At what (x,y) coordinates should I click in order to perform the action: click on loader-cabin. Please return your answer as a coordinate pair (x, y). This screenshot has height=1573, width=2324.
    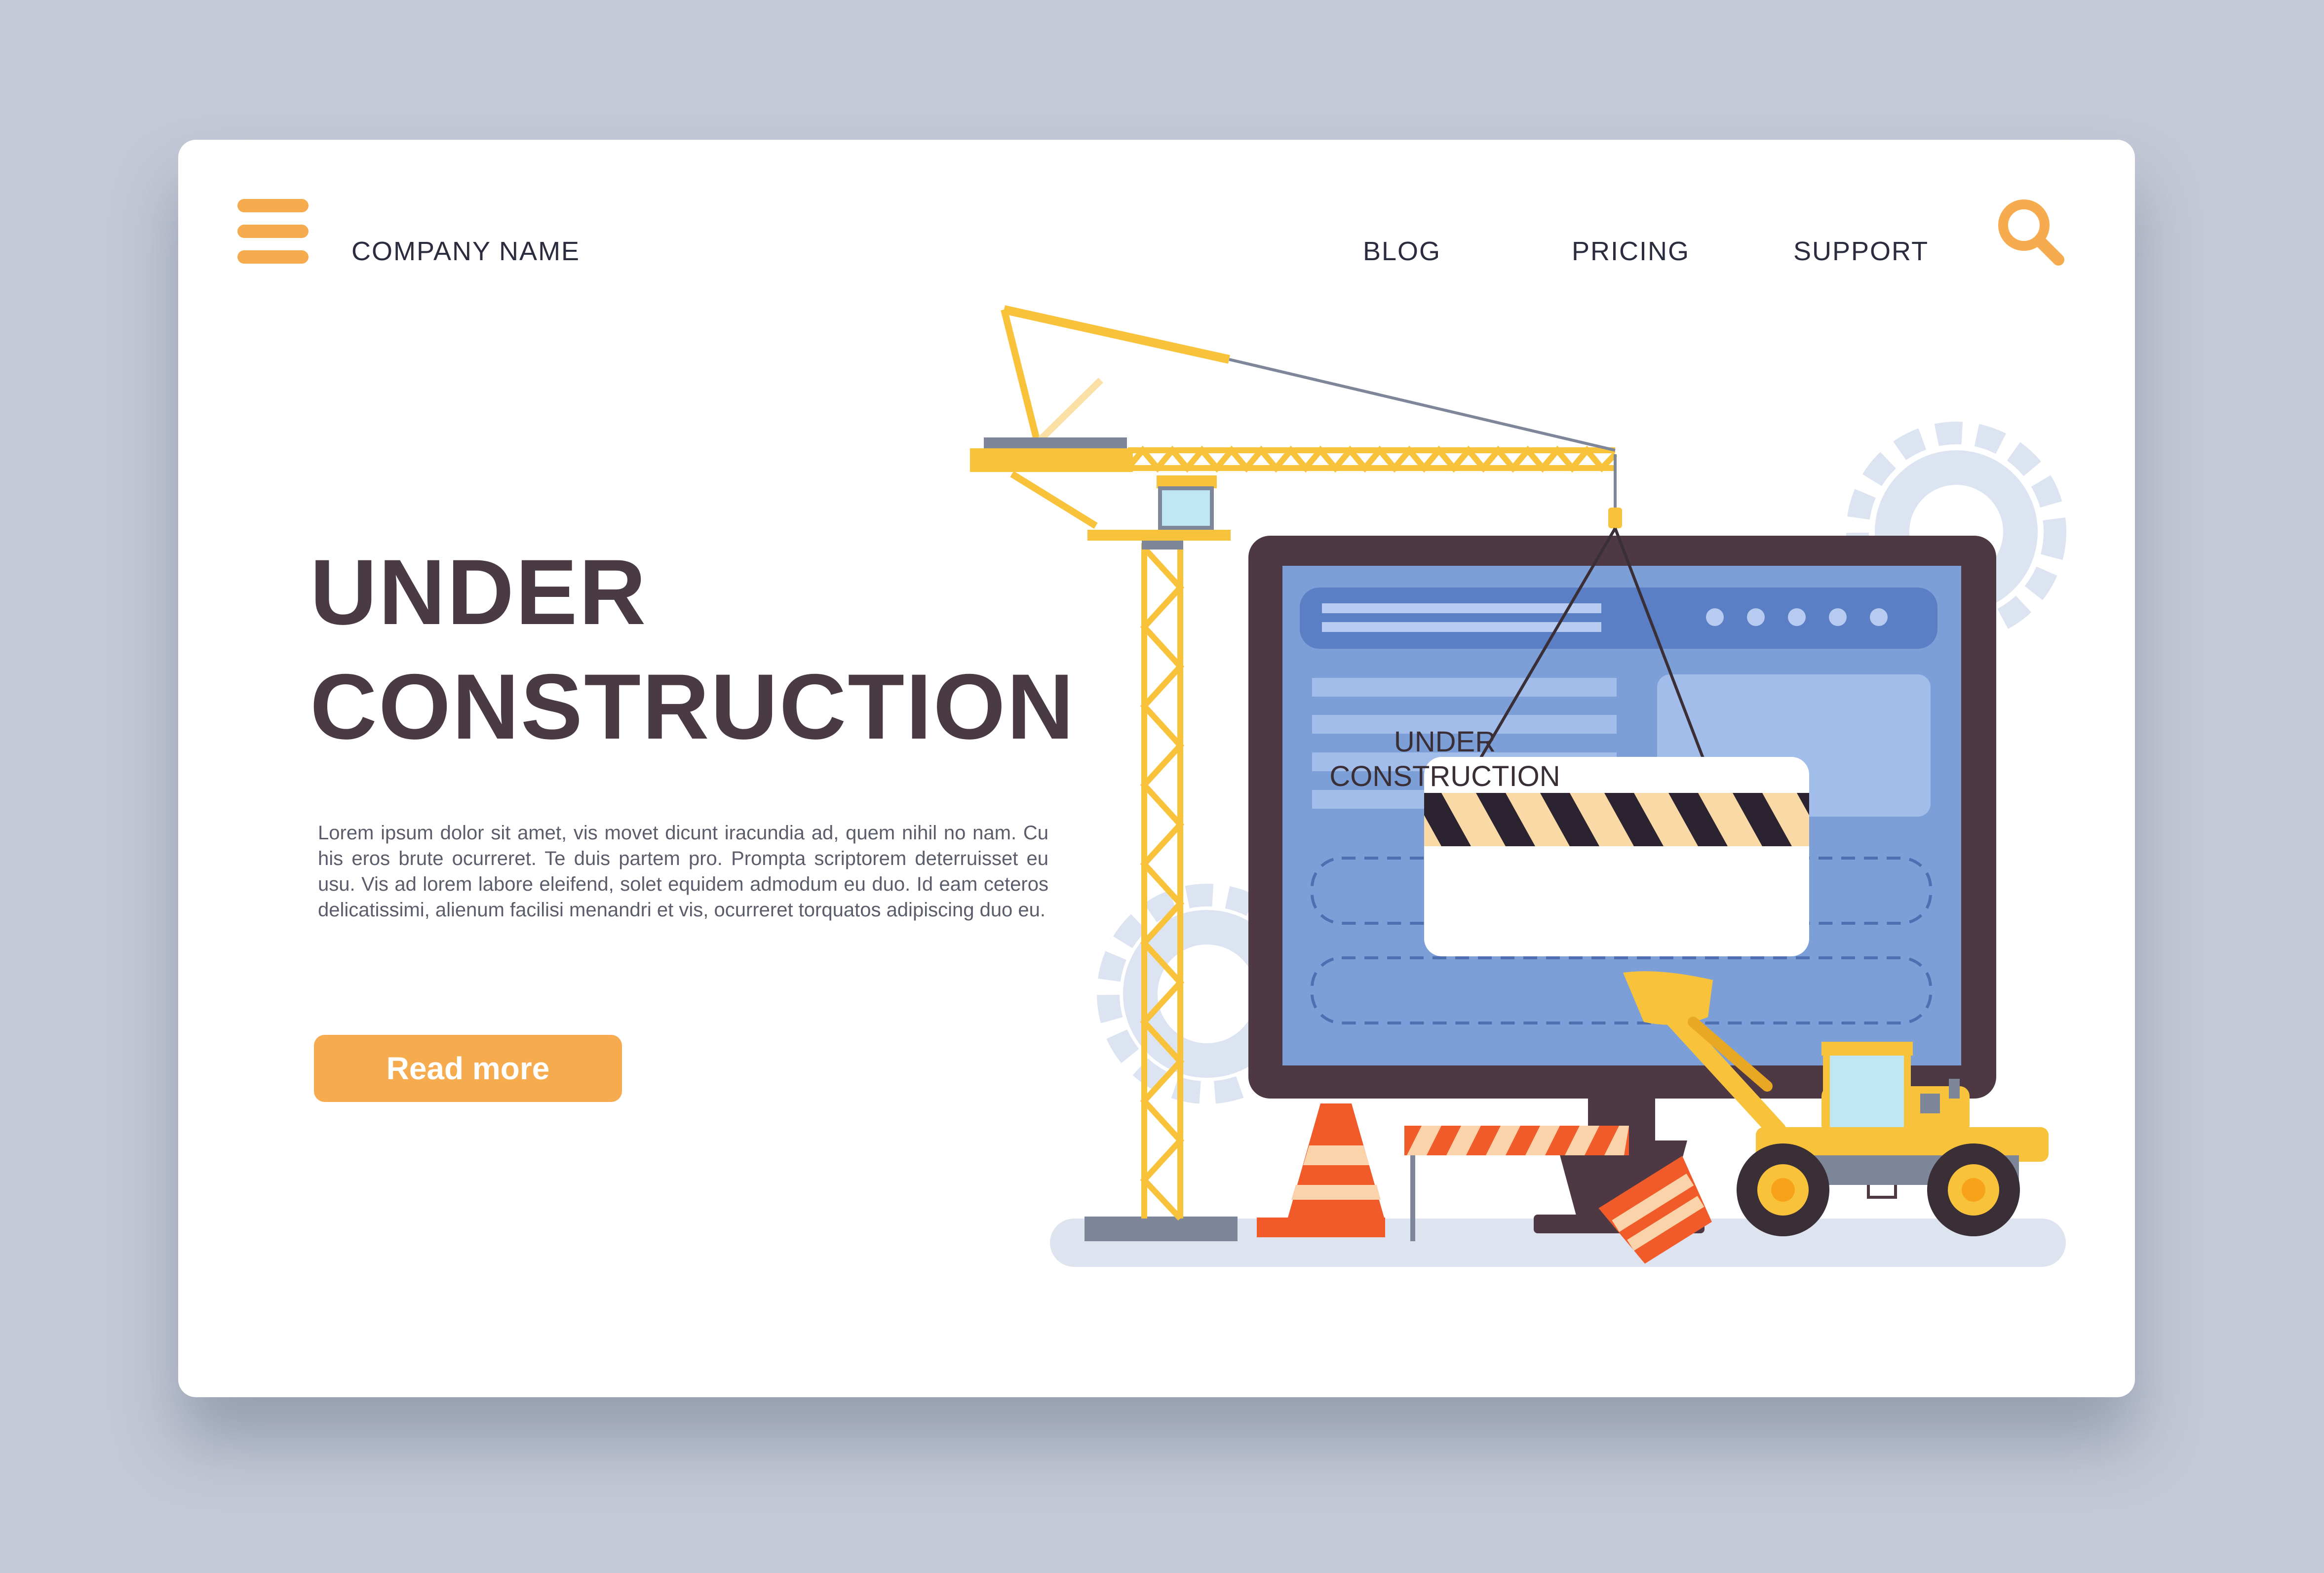
    Looking at the image, I should click on (1867, 1089).